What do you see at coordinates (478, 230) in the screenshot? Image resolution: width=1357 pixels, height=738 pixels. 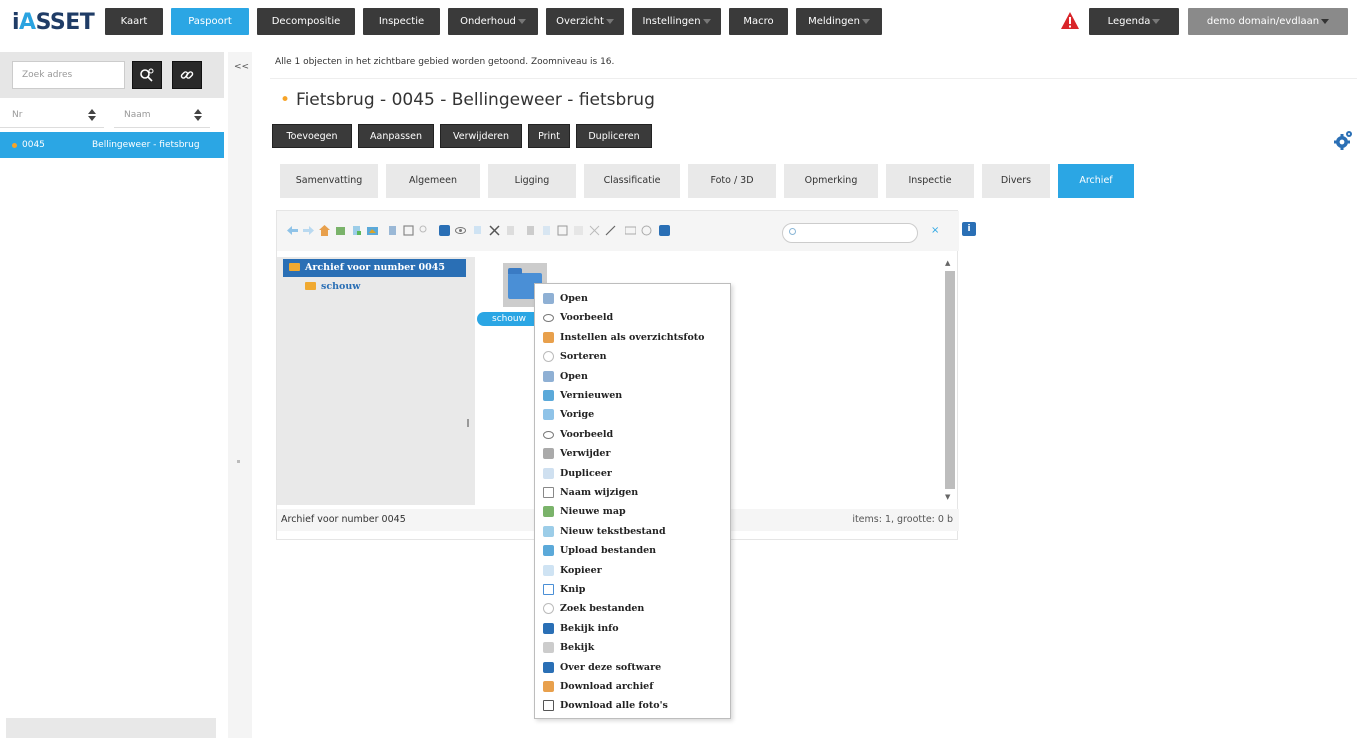 I see `copy-icon` at bounding box center [478, 230].